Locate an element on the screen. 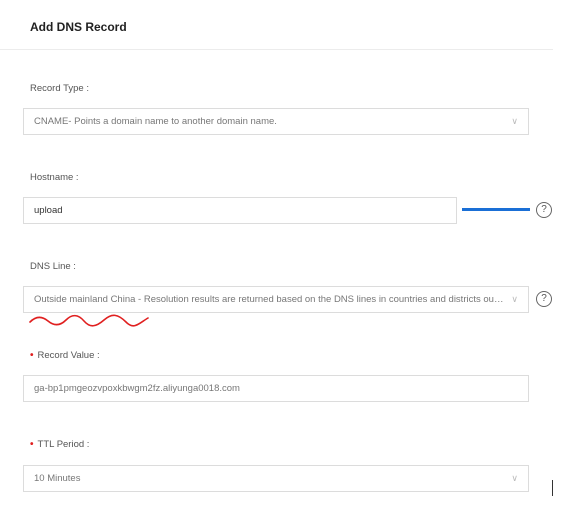 This screenshot has width=576, height=518. dialog-title: Add DNS Record is located at coordinates (78, 27).